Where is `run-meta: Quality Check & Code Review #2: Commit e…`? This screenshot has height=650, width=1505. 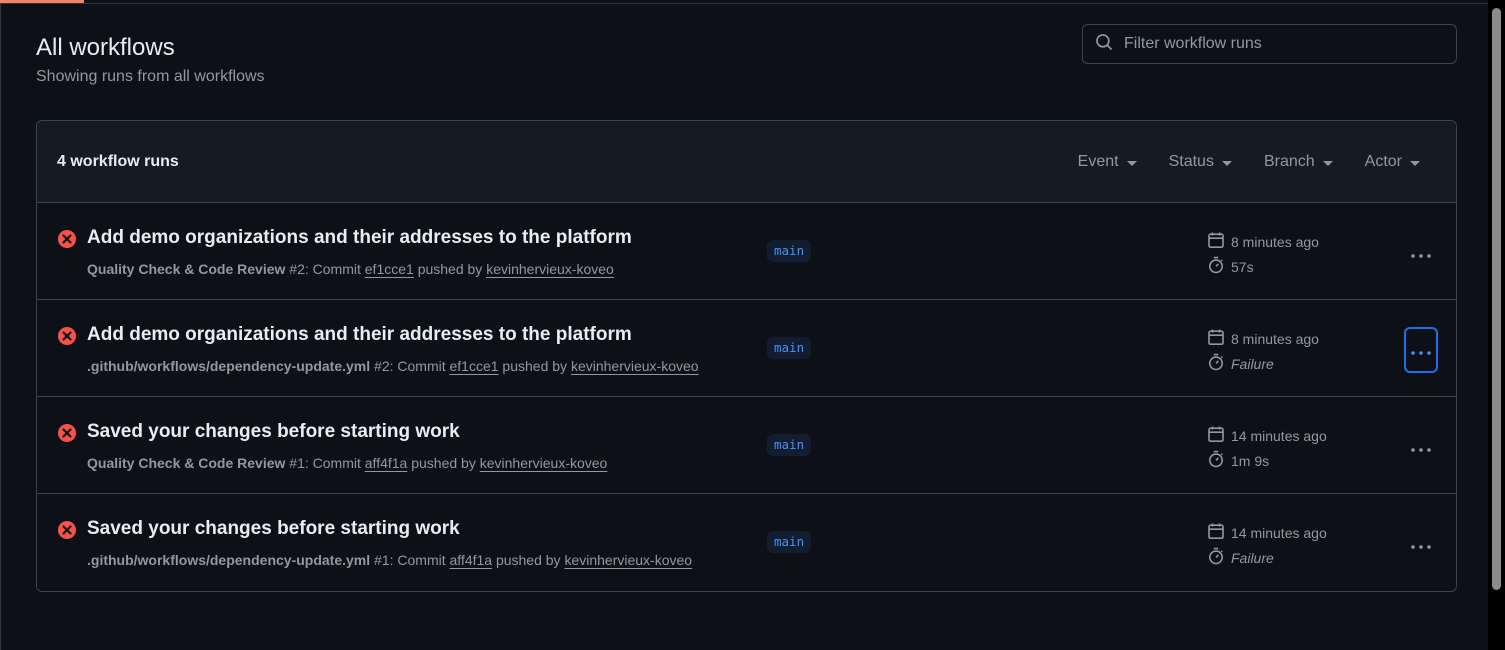 run-meta: Quality Check & Code Review #2: Commit e… is located at coordinates (350, 269).